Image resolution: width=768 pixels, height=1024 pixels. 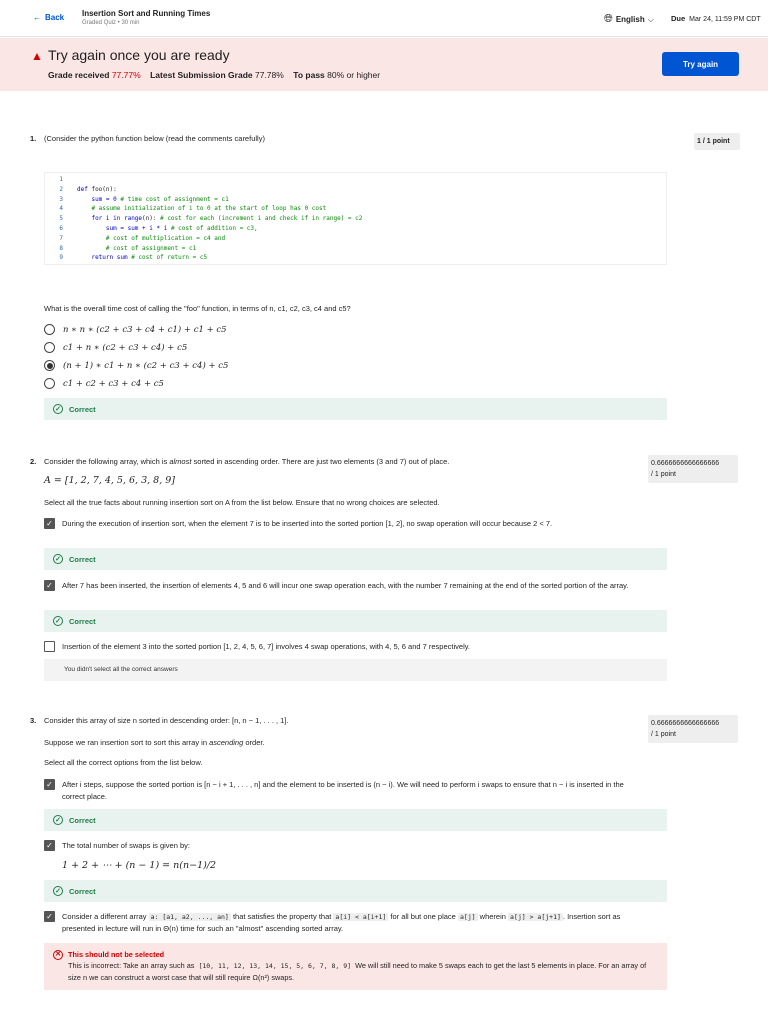 What do you see at coordinates (717, 141) in the screenshot?
I see `score-badge: 1 / 1 point` at bounding box center [717, 141].